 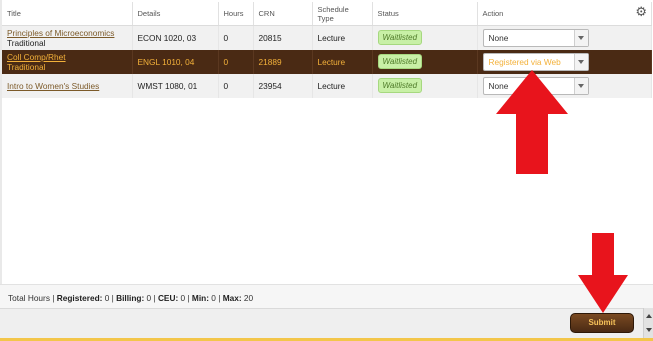 What do you see at coordinates (342, 14) in the screenshot?
I see `column-header-schedule-type: Schedule Type` at bounding box center [342, 14].